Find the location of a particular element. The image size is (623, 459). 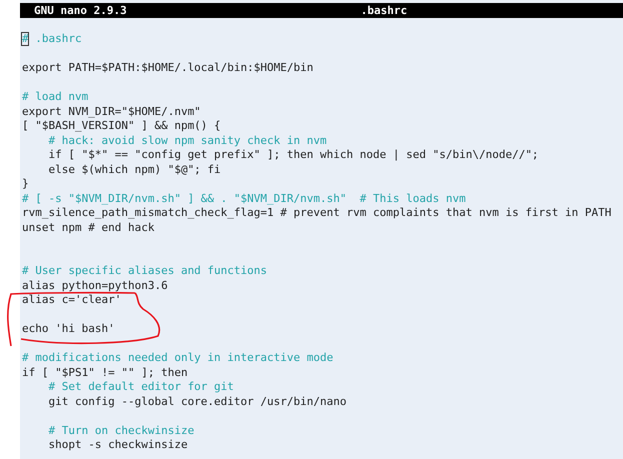

comment-line: # [ -s "$NVM_DIR/nvm.sh" ] && . "$NVM_DIR/nvm.sh" # This loads nvm is located at coordinates (244, 199).